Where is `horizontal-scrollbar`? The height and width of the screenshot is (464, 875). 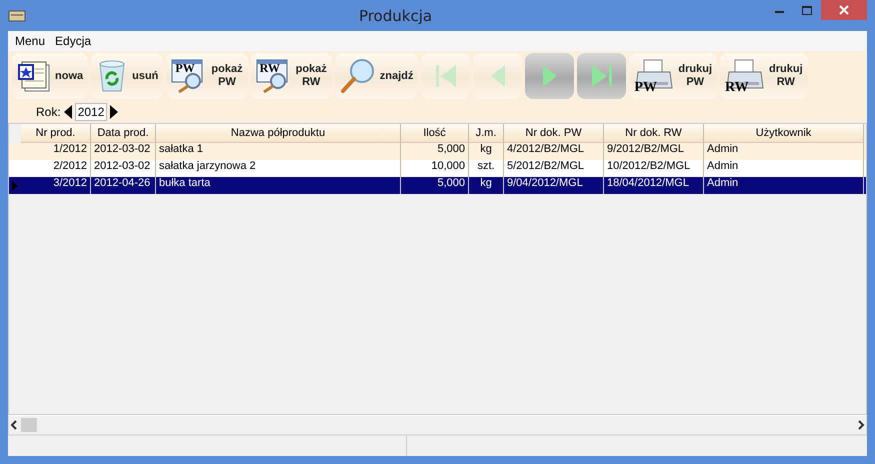 horizontal-scrollbar is located at coordinates (437, 425).